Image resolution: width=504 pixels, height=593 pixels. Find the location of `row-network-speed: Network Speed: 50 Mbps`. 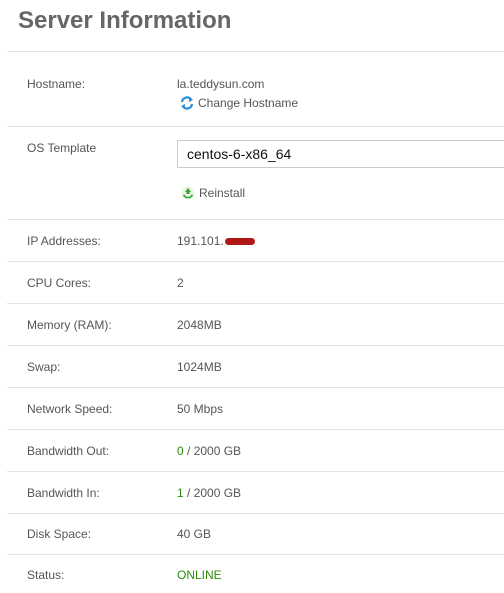

row-network-speed: Network Speed: 50 Mbps is located at coordinates (255, 409).